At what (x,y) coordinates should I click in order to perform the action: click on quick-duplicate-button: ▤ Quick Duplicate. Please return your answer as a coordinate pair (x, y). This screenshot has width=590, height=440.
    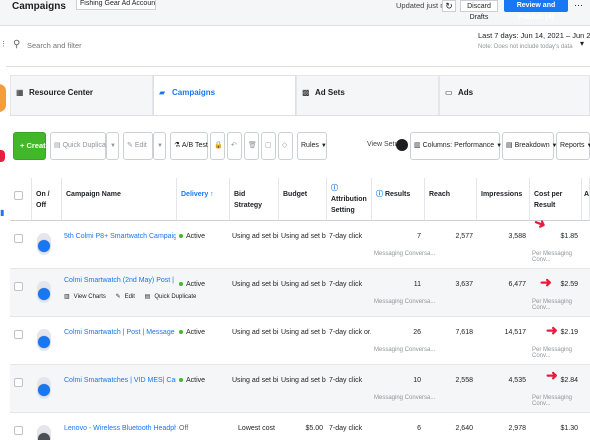
    Looking at the image, I should click on (81, 146).